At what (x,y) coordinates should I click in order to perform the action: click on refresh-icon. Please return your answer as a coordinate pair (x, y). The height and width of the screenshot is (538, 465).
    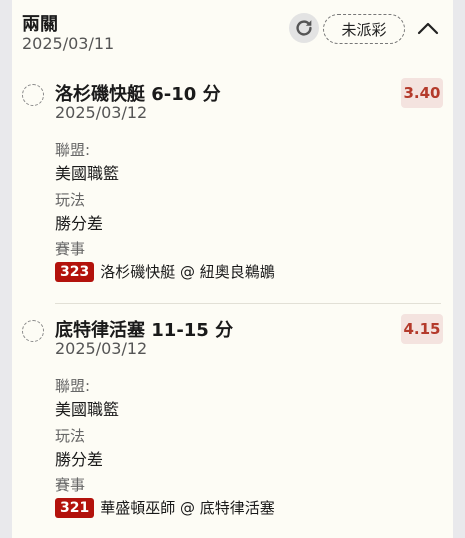
    Looking at the image, I should click on (304, 28).